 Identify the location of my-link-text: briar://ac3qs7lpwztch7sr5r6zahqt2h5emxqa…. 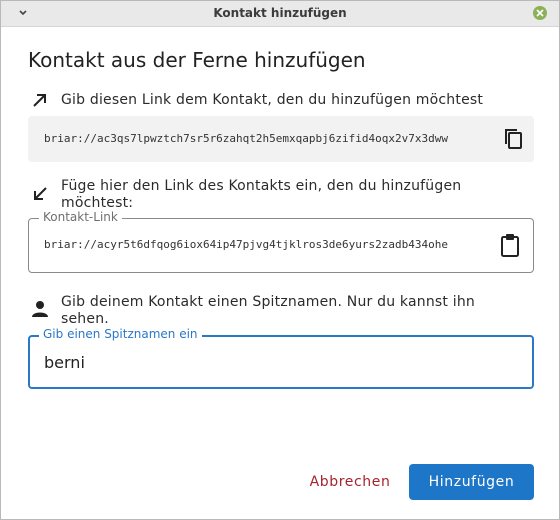
(246, 138).